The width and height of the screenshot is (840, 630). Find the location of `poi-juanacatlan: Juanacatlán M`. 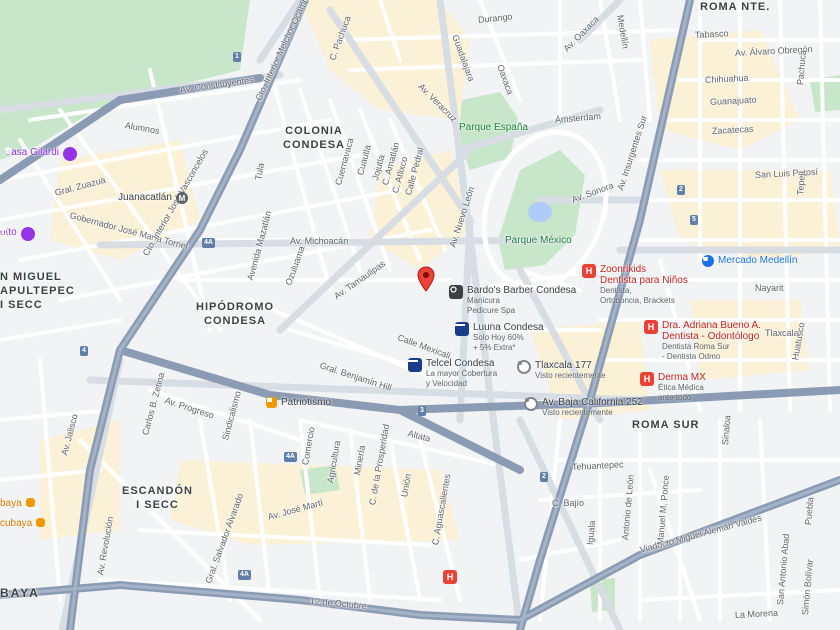

poi-juanacatlan: Juanacatlán M is located at coordinates (153, 198).